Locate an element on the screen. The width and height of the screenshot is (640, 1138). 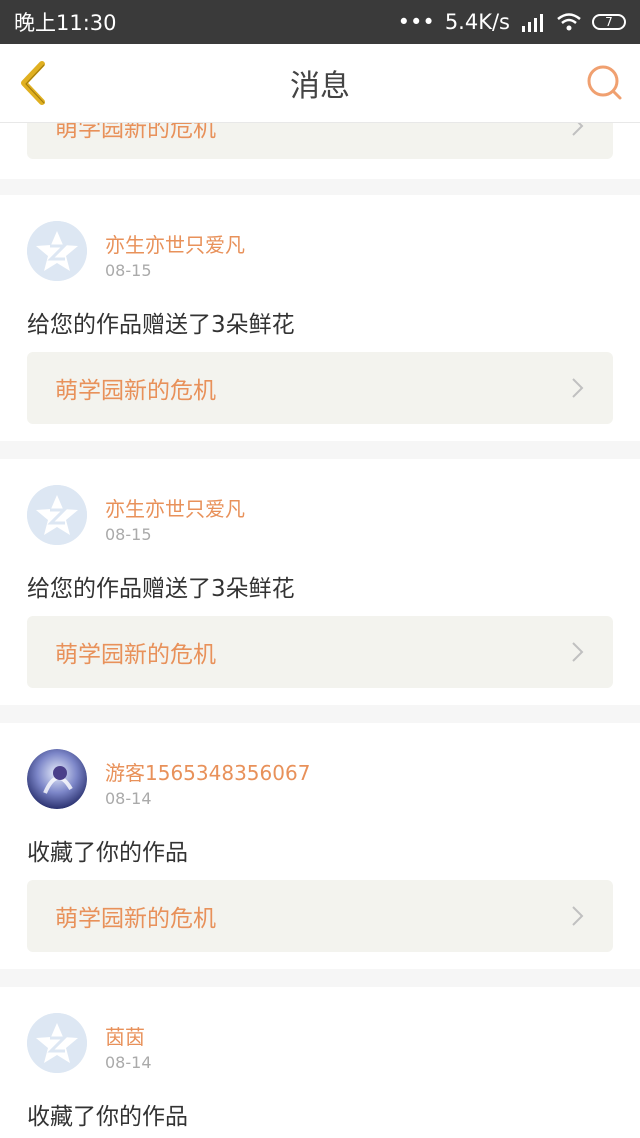
page-title: 消息 is located at coordinates (320, 86).